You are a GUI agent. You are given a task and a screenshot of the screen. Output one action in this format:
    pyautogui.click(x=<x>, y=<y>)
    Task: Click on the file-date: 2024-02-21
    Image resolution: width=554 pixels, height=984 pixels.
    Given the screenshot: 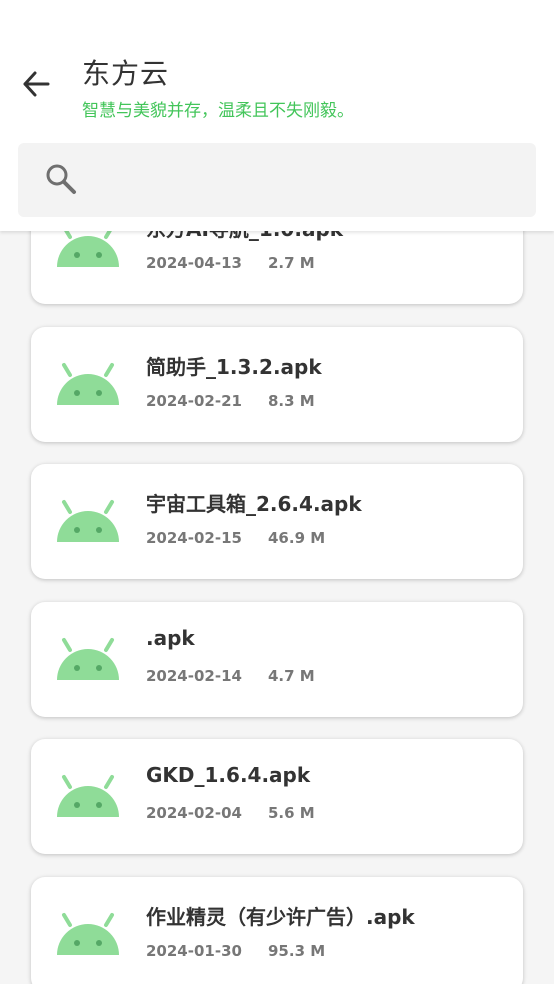 What is the action you would take?
    pyautogui.click(x=194, y=401)
    